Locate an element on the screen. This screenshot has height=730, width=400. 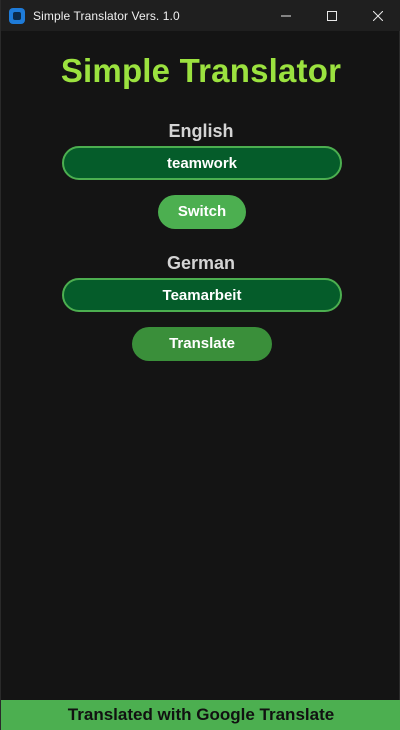
source-language-label: English is located at coordinates (201, 131).